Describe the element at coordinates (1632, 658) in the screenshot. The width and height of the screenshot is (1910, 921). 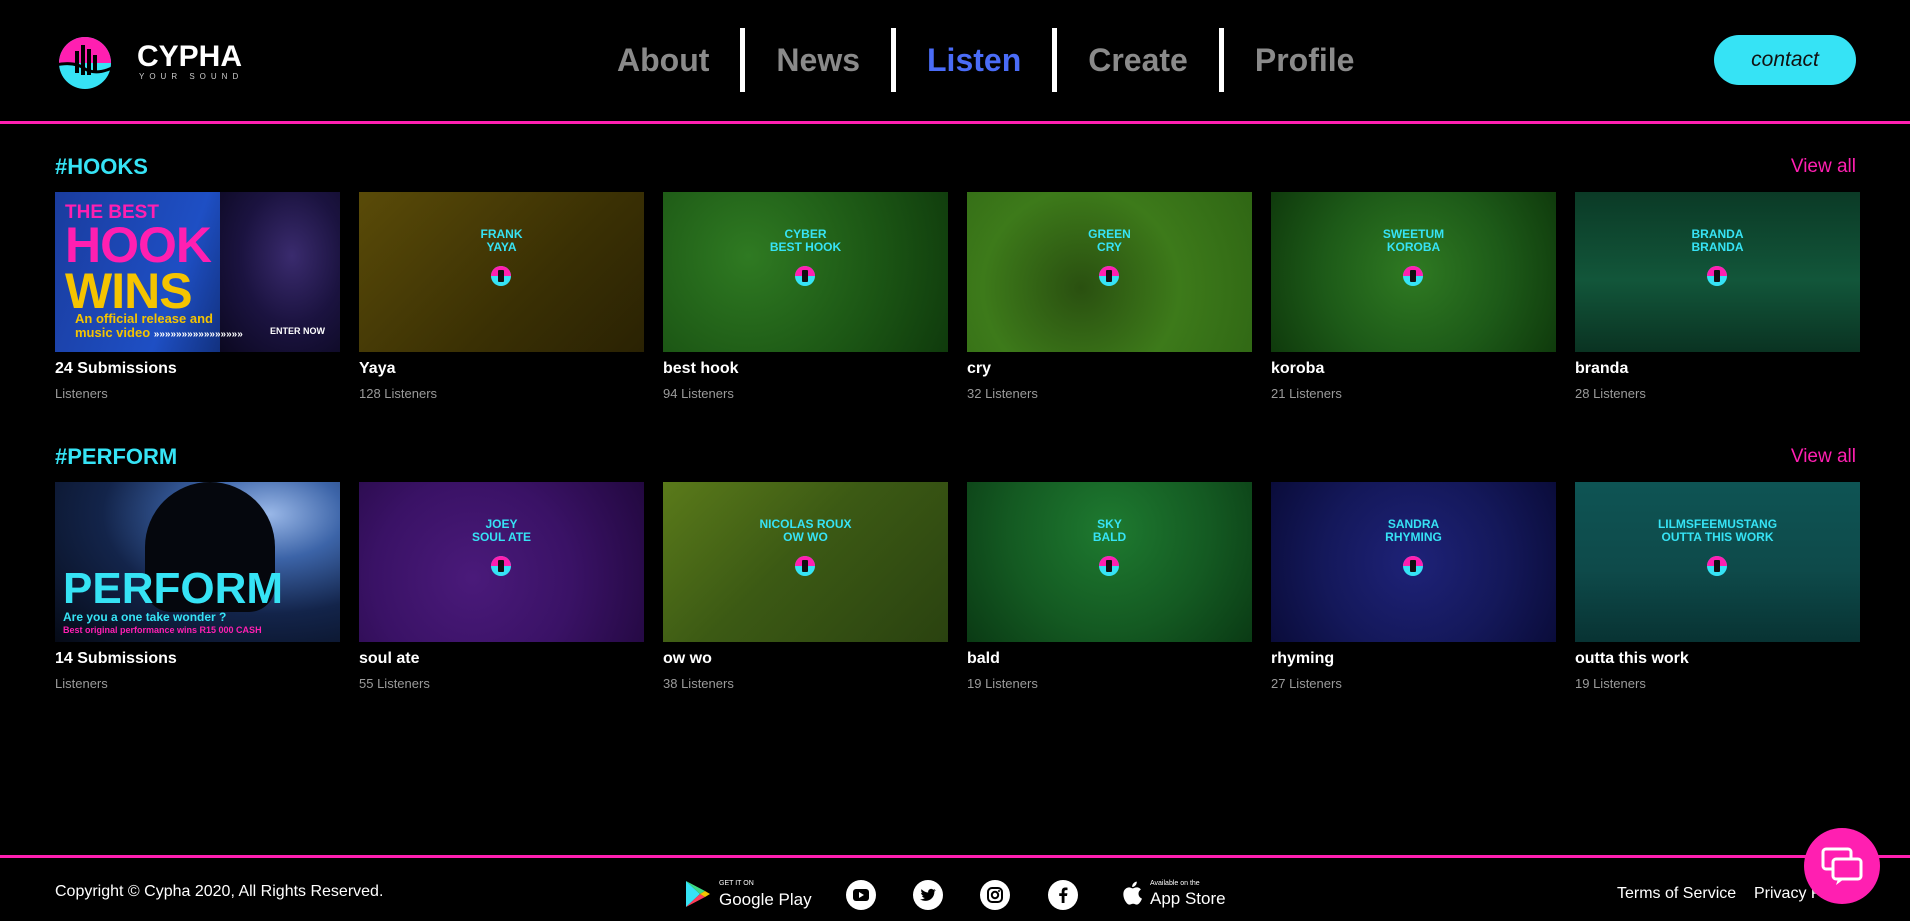
I see `card-title: outta this work` at that location.